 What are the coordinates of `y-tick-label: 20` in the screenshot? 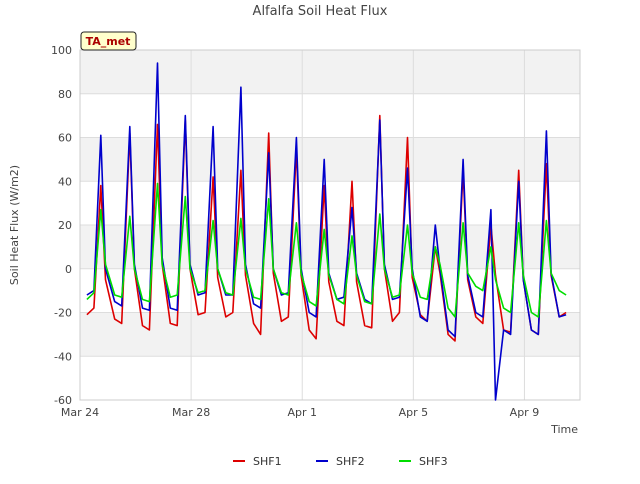 It's located at (65, 225).